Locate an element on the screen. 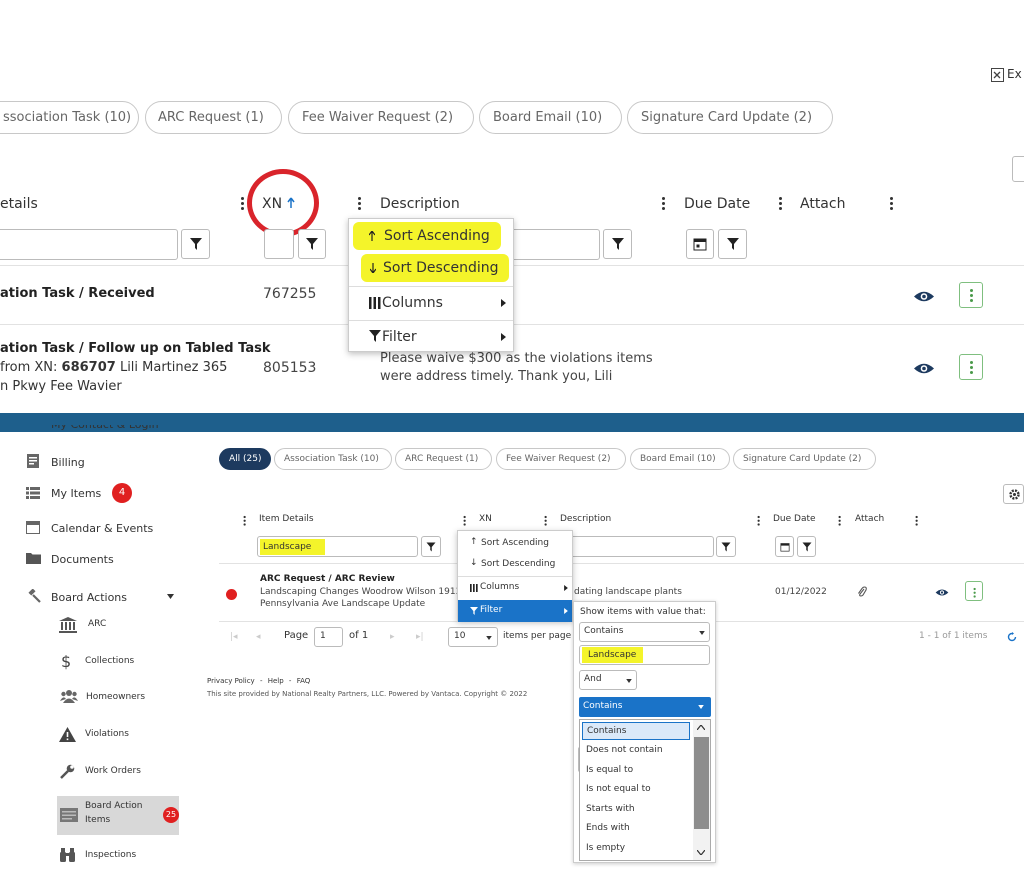 The width and height of the screenshot is (1024, 875). privacy-policy-link: Privacy Policy is located at coordinates (231, 681).